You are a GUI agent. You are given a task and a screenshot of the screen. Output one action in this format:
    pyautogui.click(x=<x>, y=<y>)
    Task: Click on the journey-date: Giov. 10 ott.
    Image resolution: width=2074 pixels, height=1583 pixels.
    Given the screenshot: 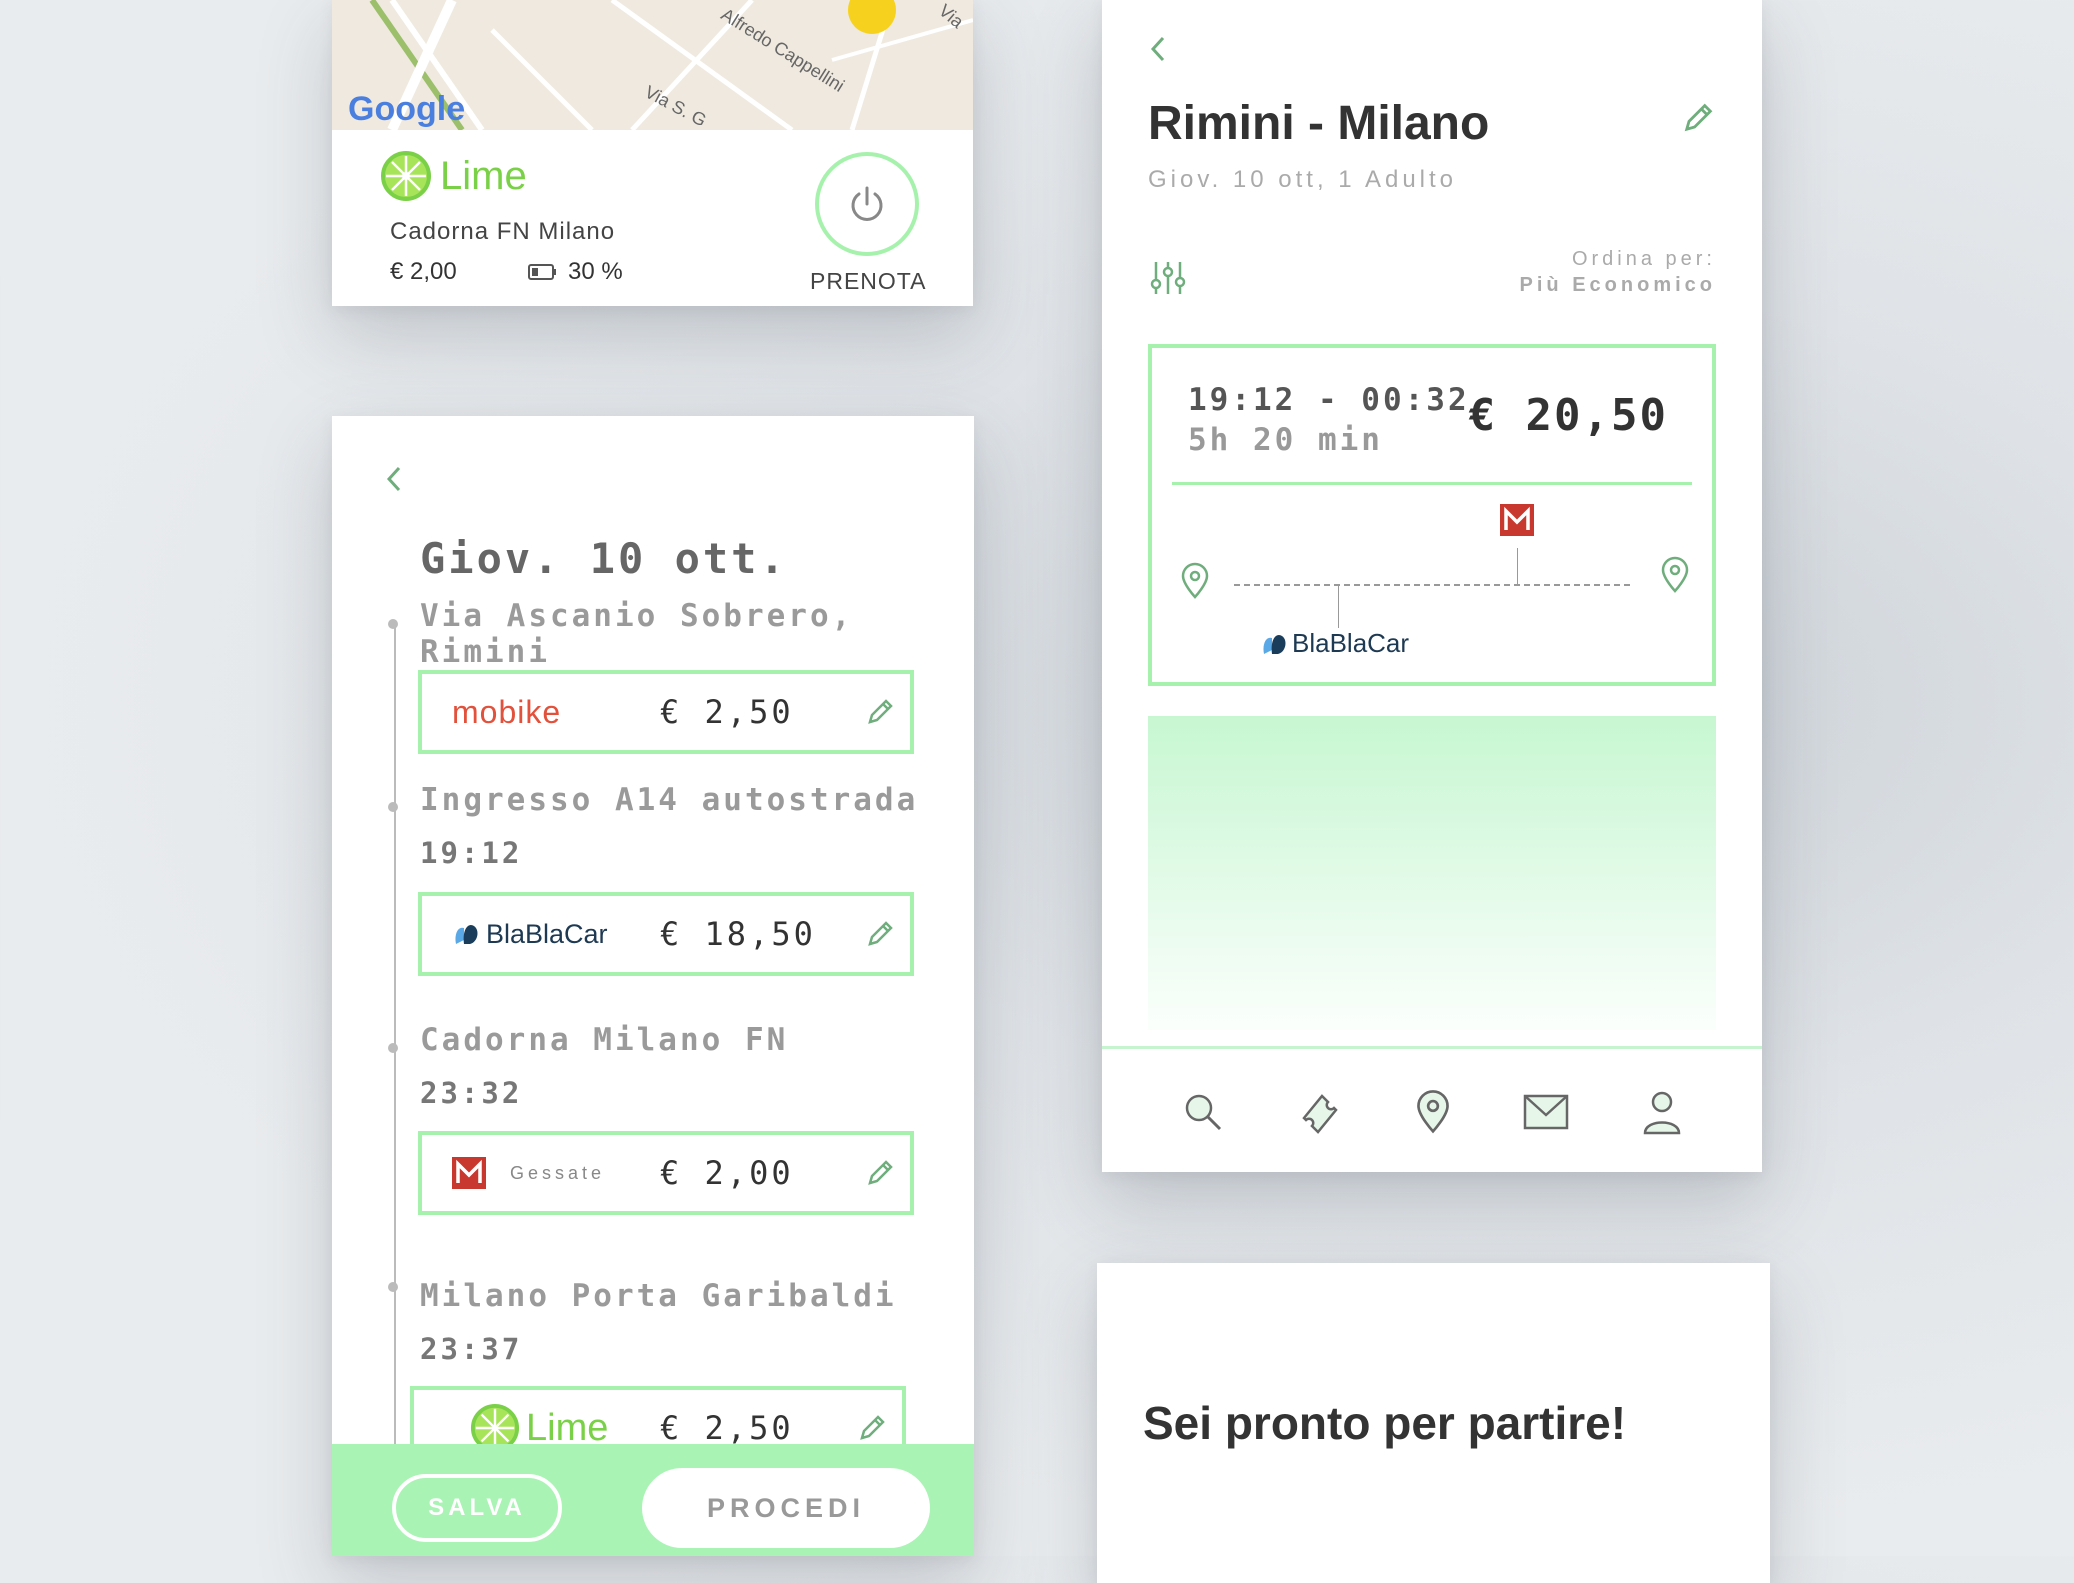 What is the action you would take?
    pyautogui.click(x=604, y=558)
    